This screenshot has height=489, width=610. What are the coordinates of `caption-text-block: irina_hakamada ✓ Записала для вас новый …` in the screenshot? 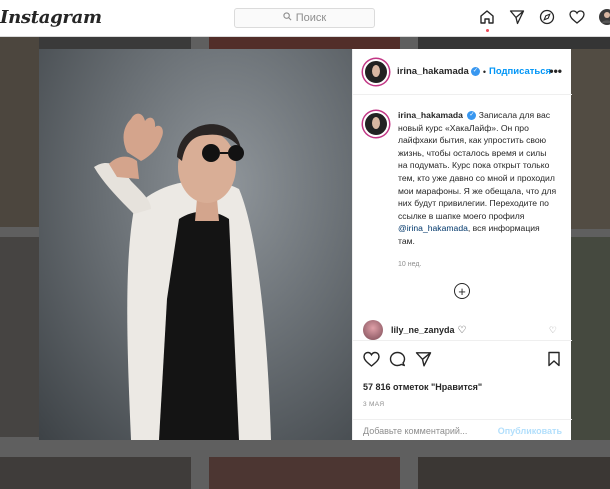 It's located at (478, 190).